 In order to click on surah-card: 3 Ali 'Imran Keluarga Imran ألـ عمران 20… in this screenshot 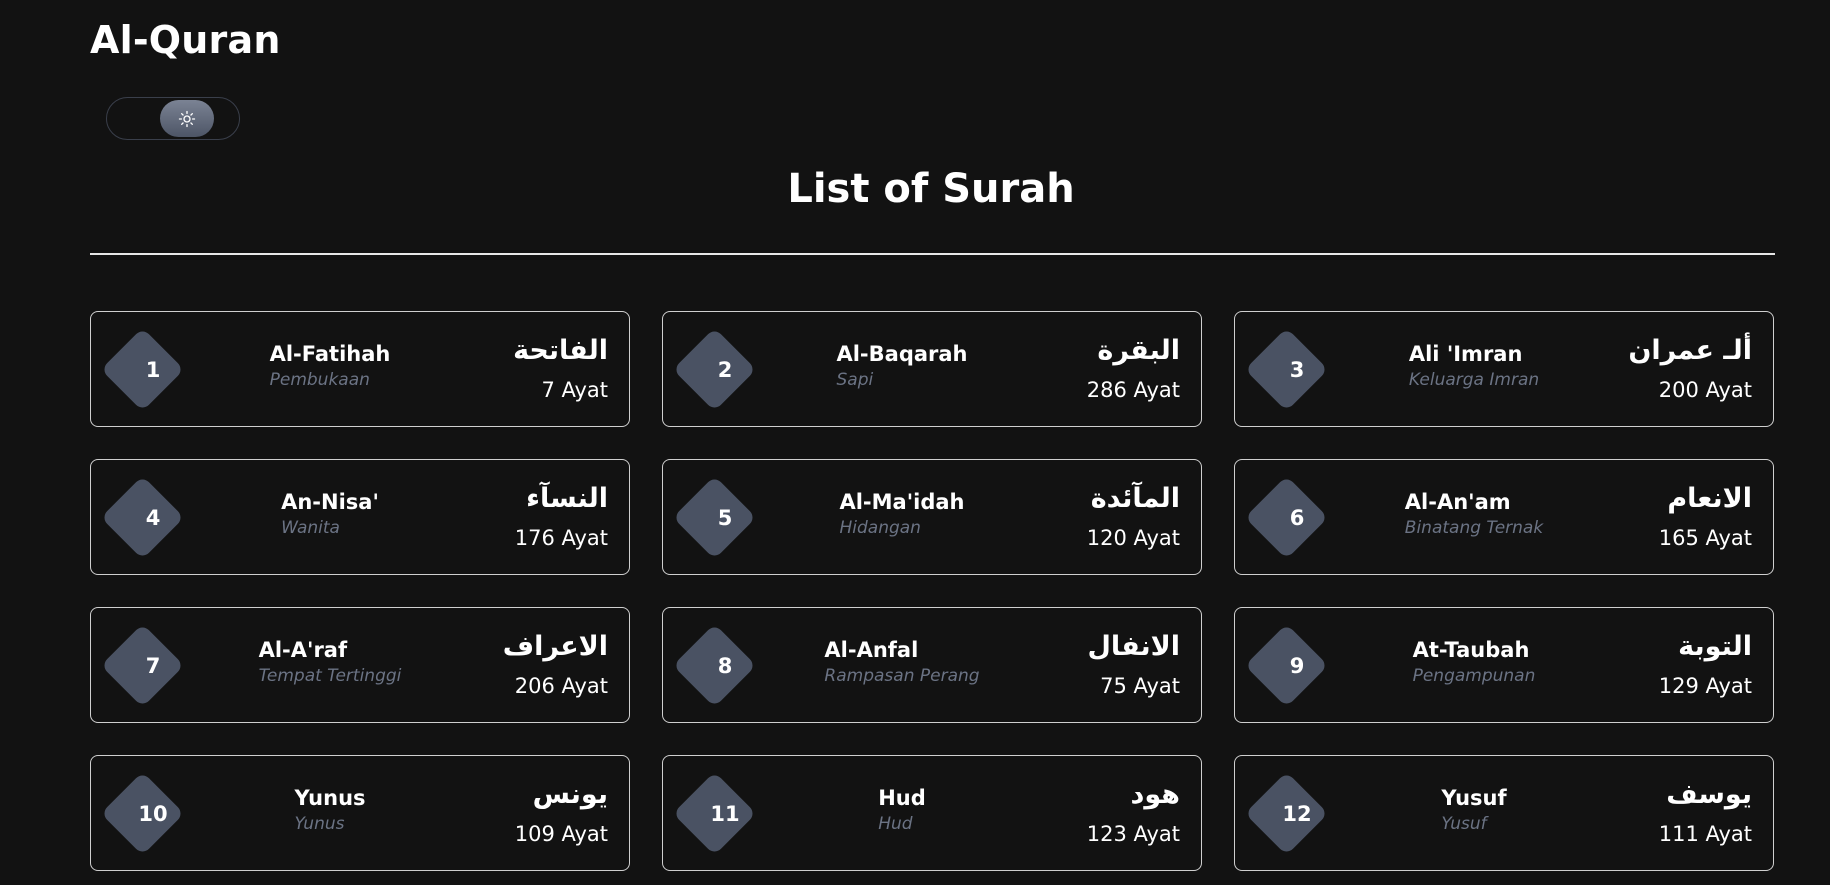, I will do `click(1504, 369)`.